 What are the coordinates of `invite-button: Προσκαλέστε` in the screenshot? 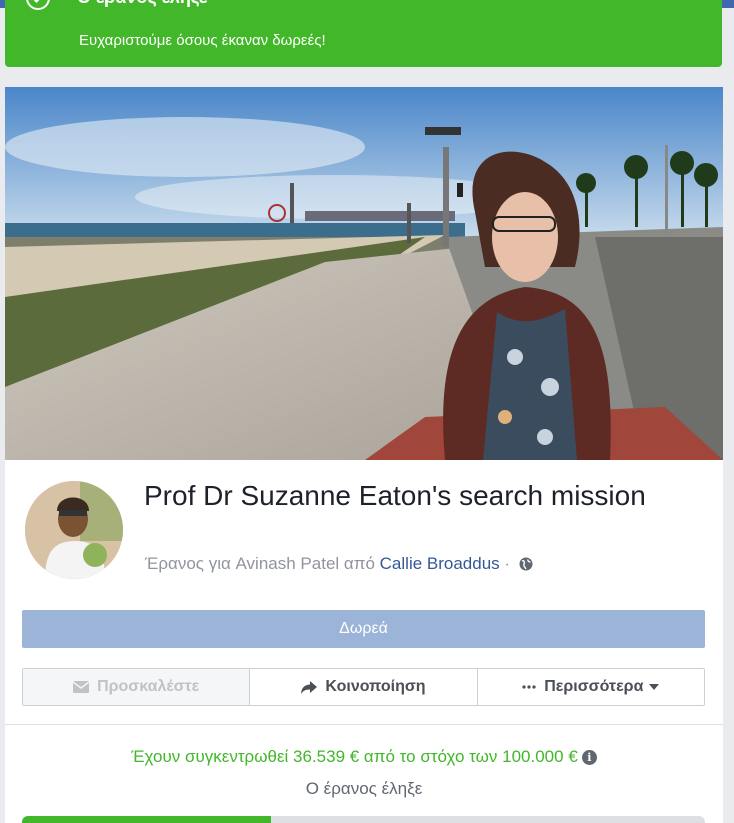 It's located at (137, 687).